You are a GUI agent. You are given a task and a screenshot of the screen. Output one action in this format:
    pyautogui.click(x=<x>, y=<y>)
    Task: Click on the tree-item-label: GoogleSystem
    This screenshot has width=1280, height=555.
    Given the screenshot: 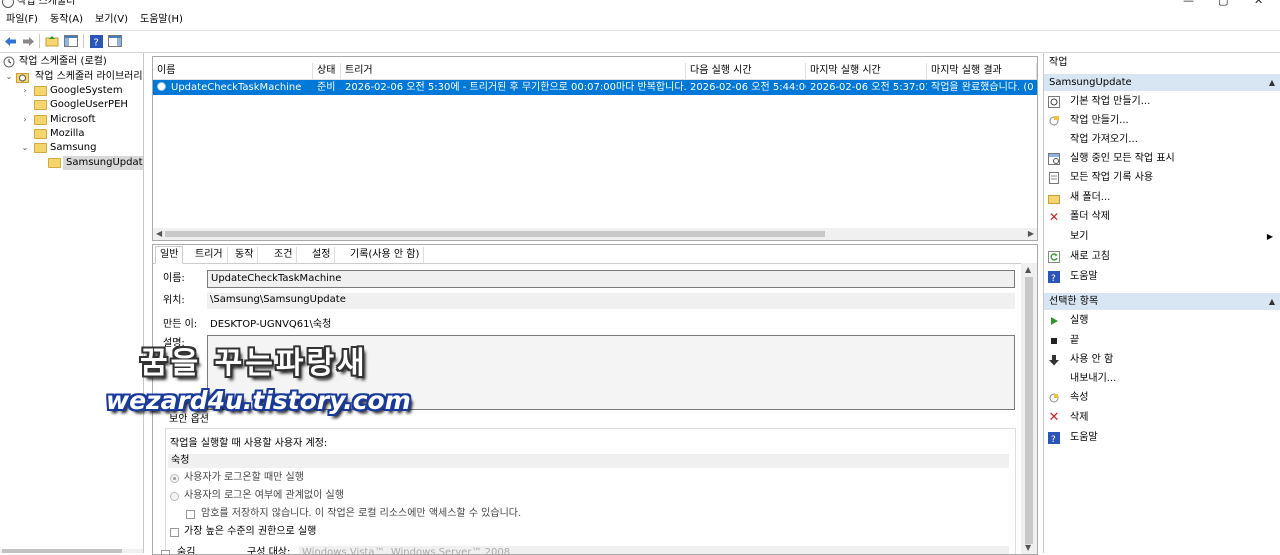 What is the action you would take?
    pyautogui.click(x=86, y=90)
    